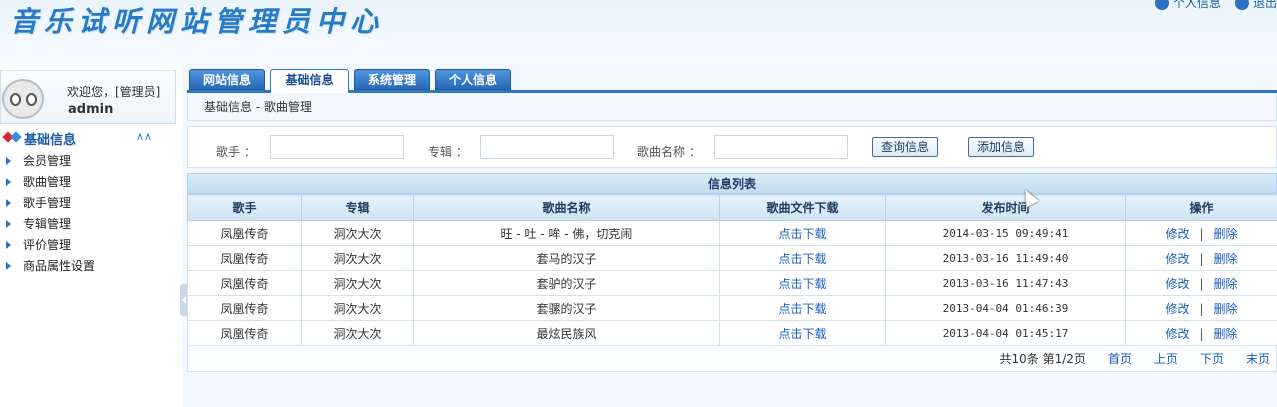  Describe the element at coordinates (114, 92) in the screenshot. I see `welcome-text: 欢迎您，[管理员]` at that location.